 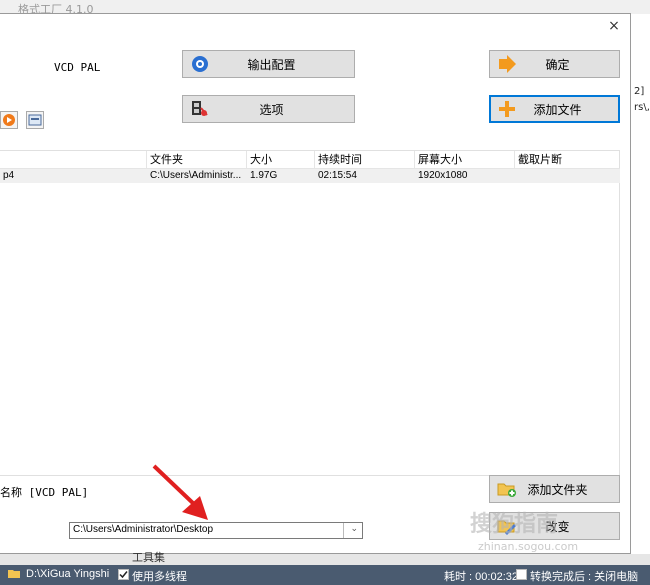 What do you see at coordinates (507, 109) in the screenshot?
I see `plus-icon` at bounding box center [507, 109].